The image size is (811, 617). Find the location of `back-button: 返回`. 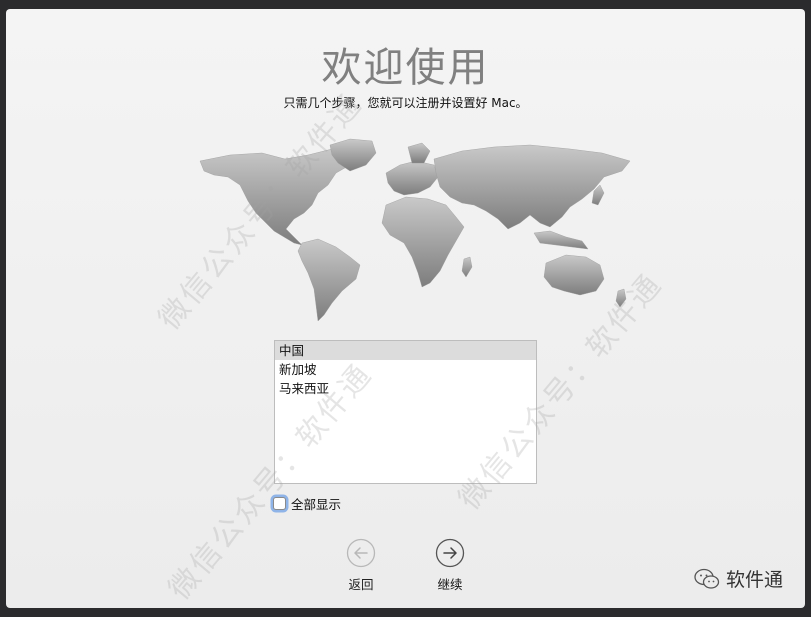

back-button: 返回 is located at coordinates (361, 565).